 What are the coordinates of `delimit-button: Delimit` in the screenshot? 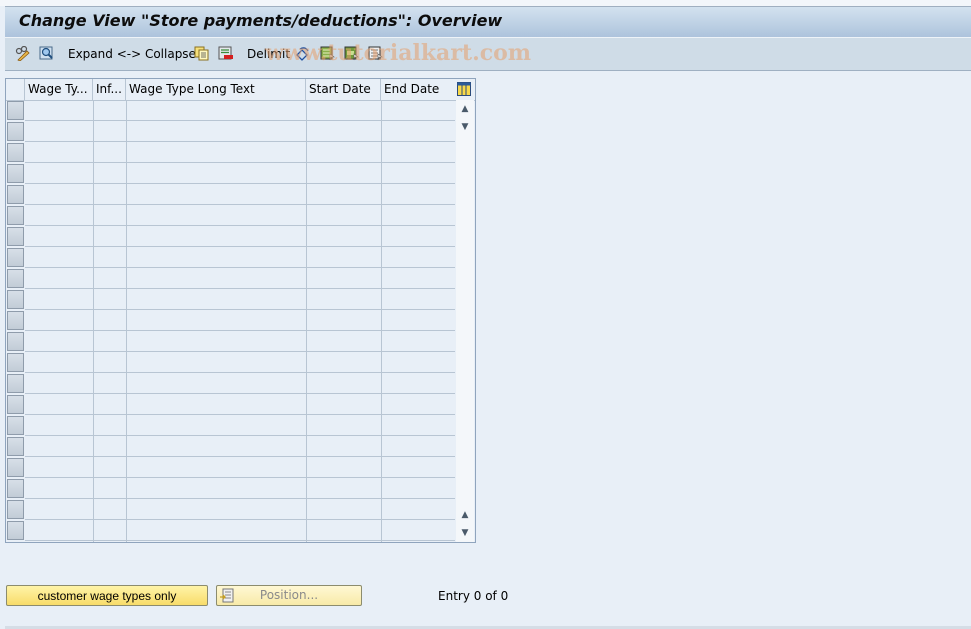 It's located at (268, 54).